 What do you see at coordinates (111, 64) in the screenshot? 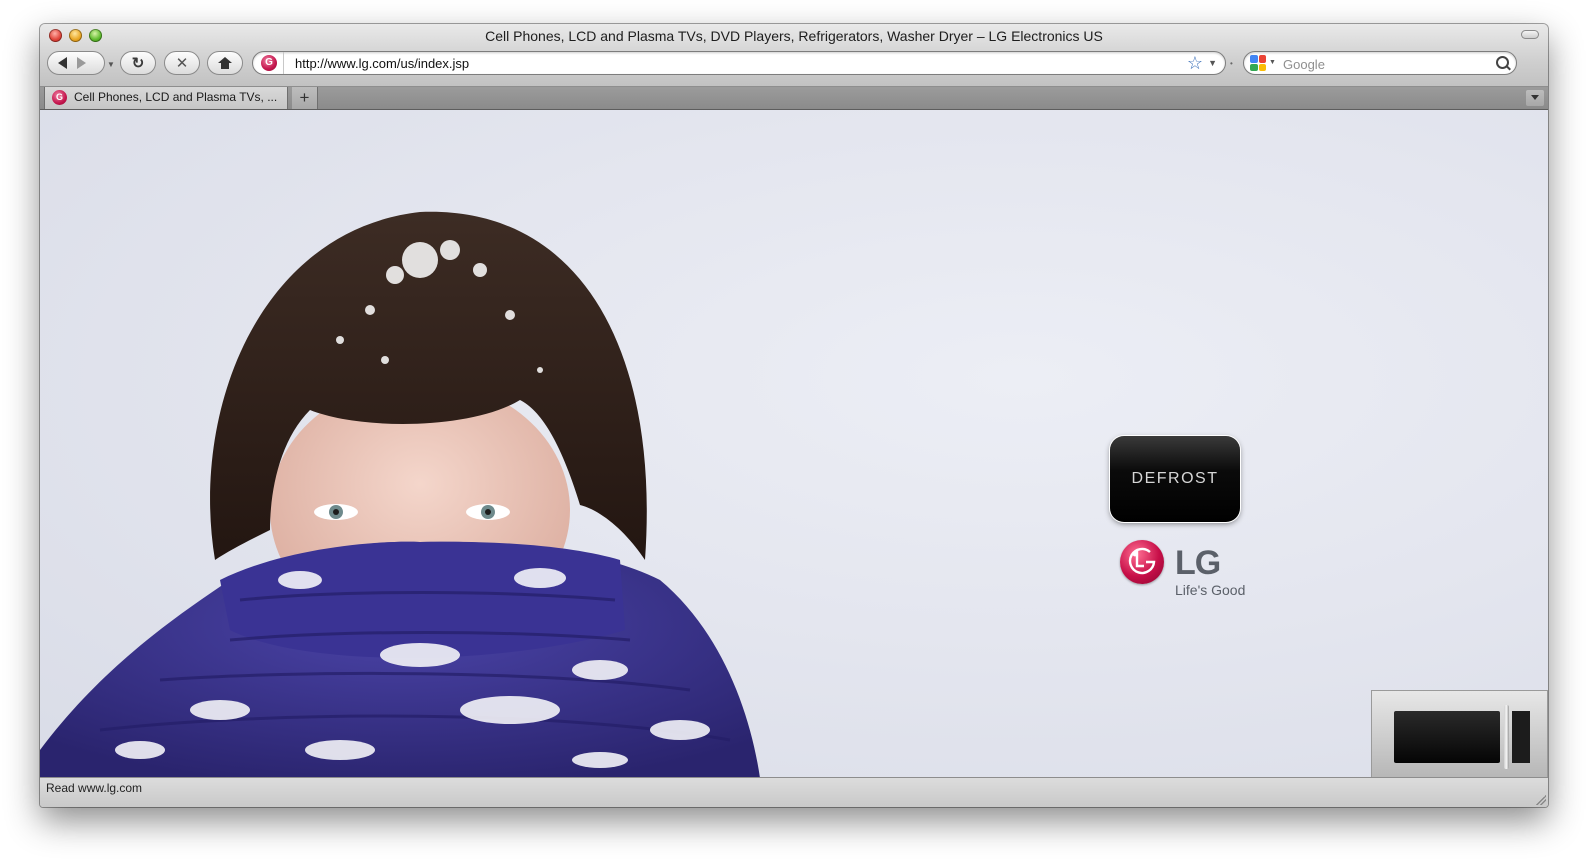
I see `history-dropdown-icon: ▼` at bounding box center [111, 64].